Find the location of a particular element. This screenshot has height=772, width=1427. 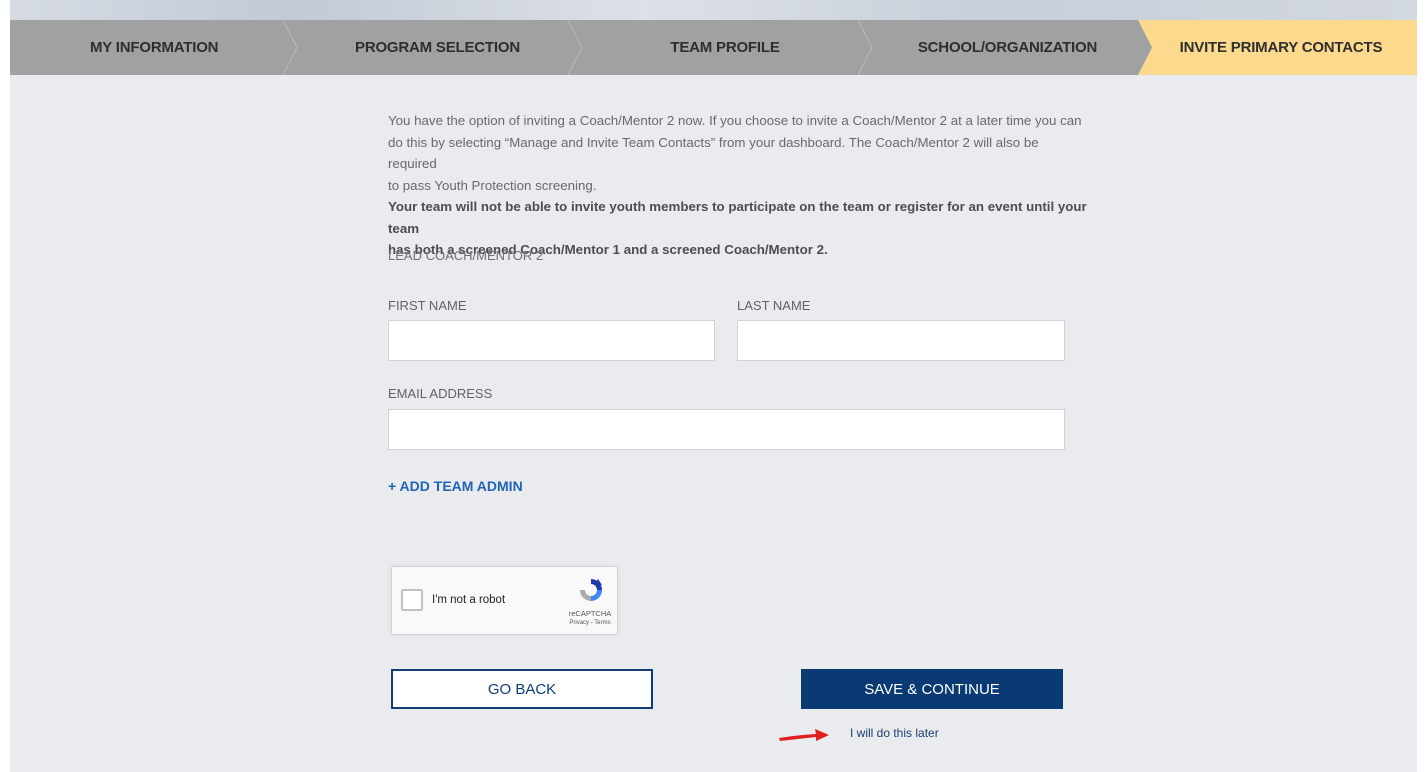

do-this-later-link: I will do this later is located at coordinates (894, 733).